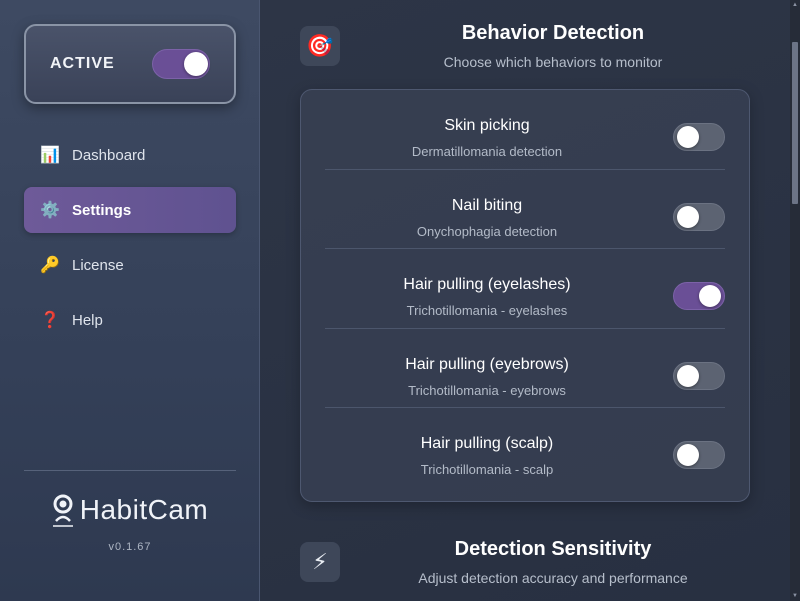 The width and height of the screenshot is (800, 601). Describe the element at coordinates (320, 46) in the screenshot. I see `target-icon: 🎯` at that location.